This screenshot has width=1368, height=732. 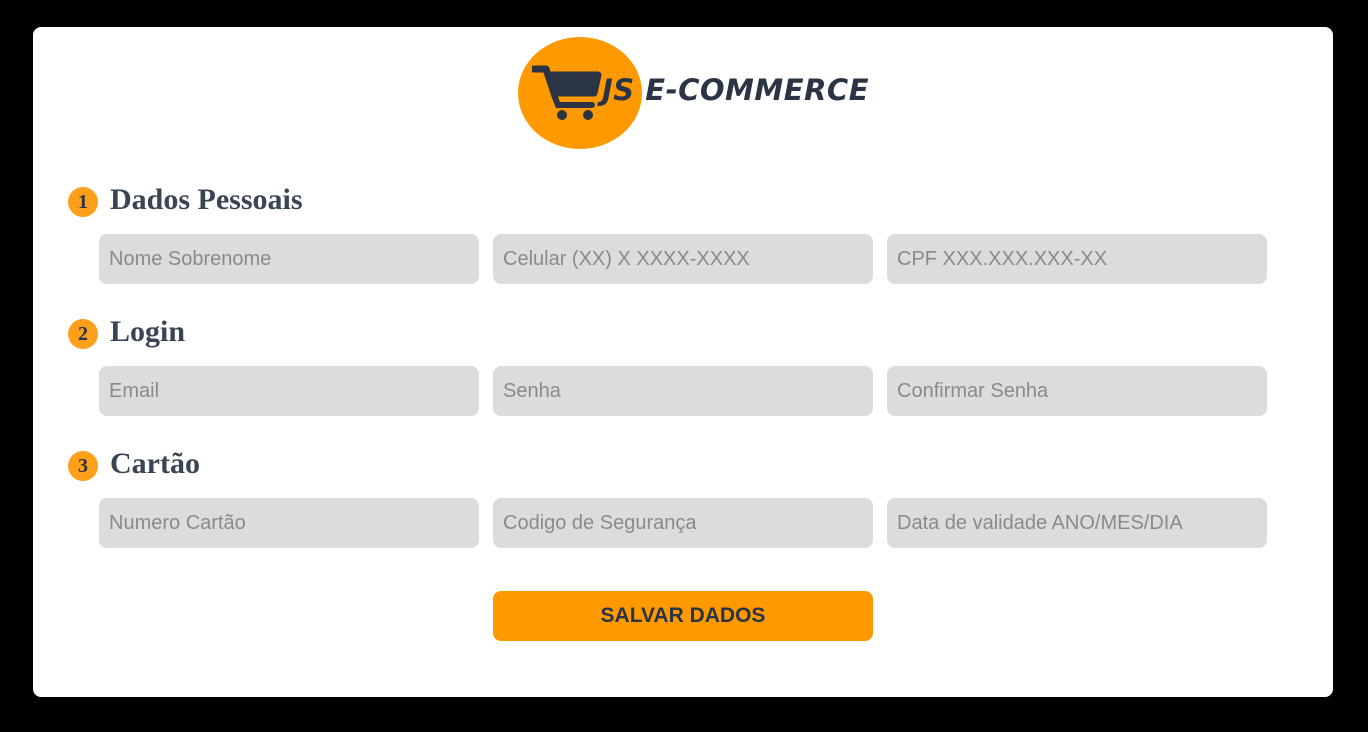 I want to click on section-personal-data: 1 Dados Pessoais, so click(x=185, y=200).